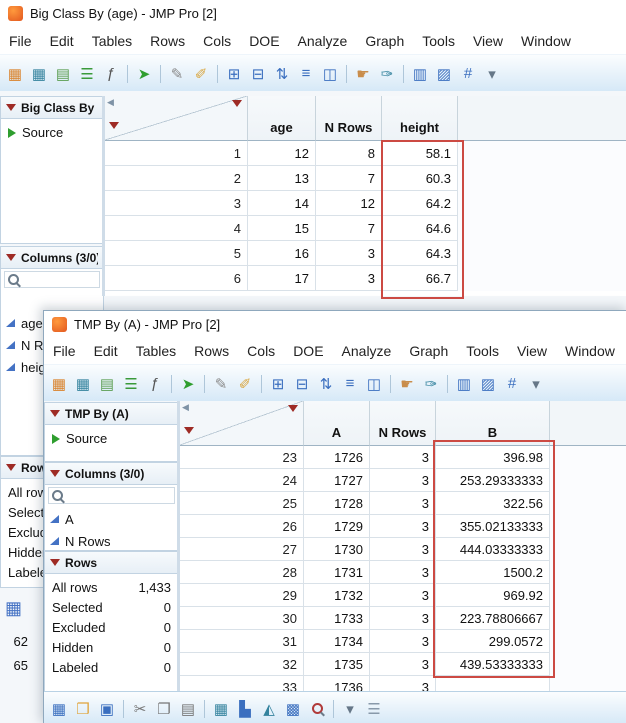  I want to click on bg-titlebar: Big Class By (age) - JMP Pro [2], so click(313, 13).